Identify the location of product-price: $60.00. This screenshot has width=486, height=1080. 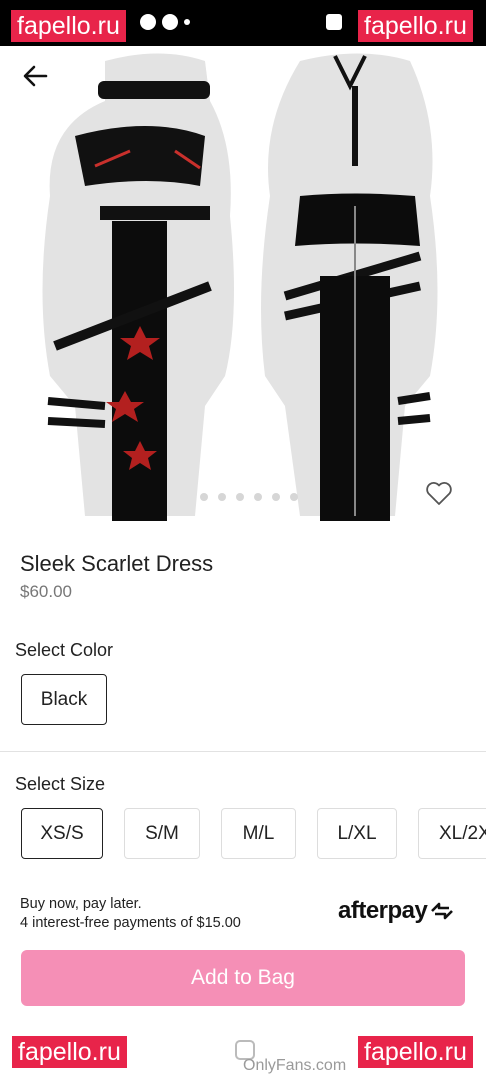
(46, 591).